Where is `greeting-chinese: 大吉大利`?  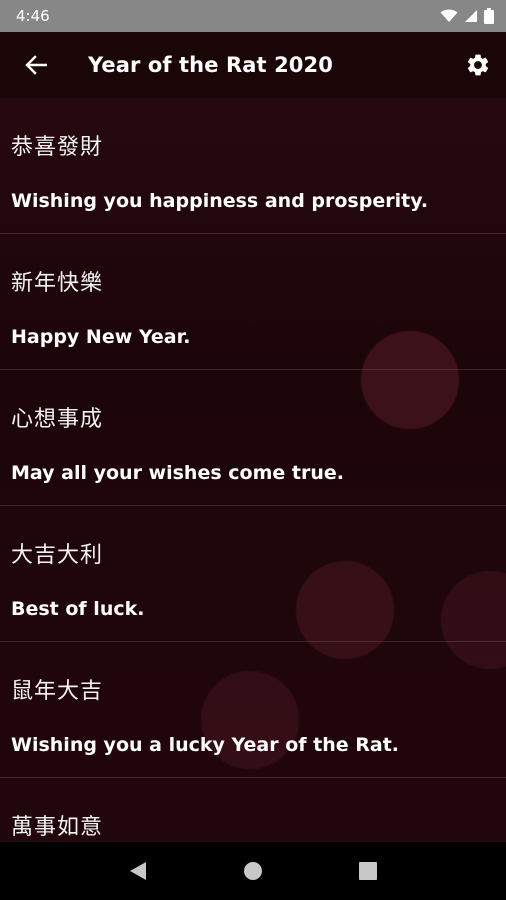 greeting-chinese: 大吉大利 is located at coordinates (57, 555).